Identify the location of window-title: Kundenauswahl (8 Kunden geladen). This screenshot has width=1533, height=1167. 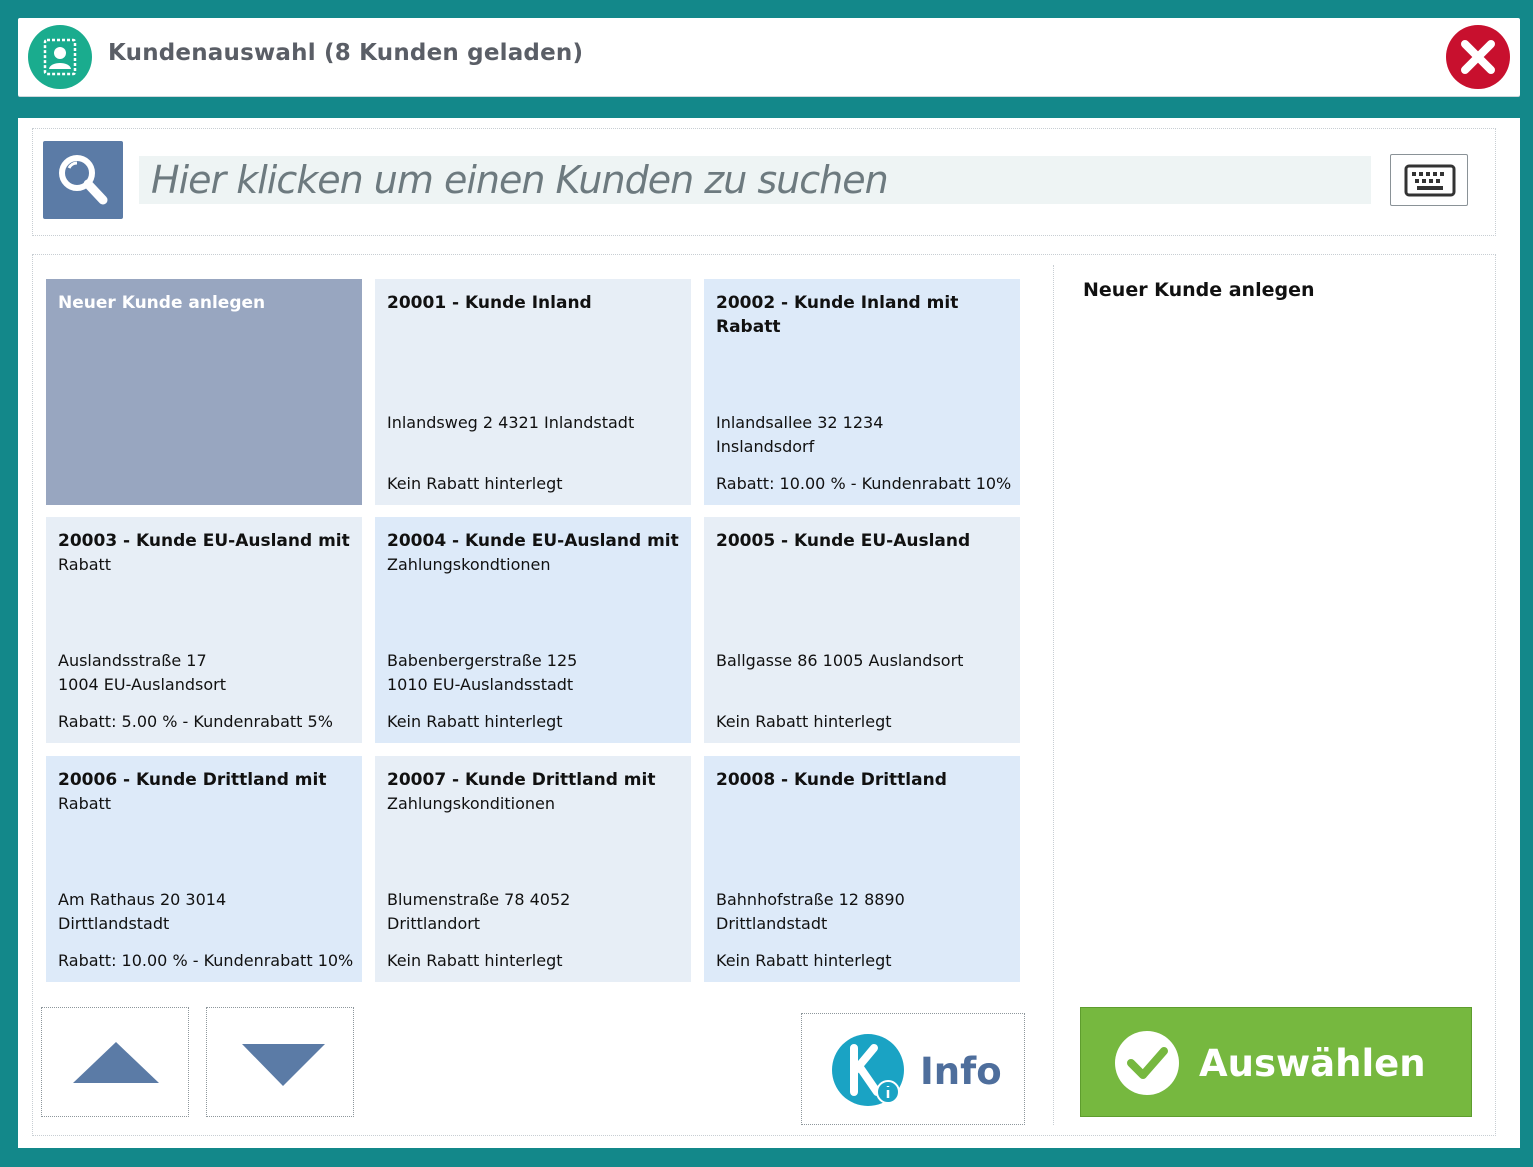
(346, 53).